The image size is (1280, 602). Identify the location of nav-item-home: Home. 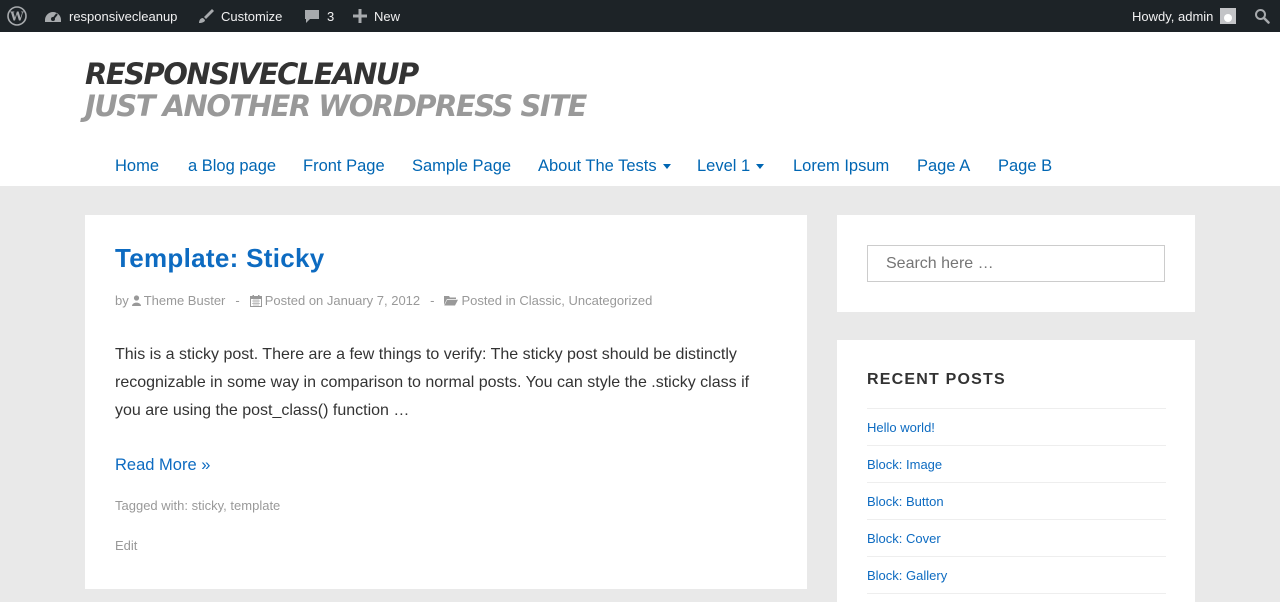
(137, 166).